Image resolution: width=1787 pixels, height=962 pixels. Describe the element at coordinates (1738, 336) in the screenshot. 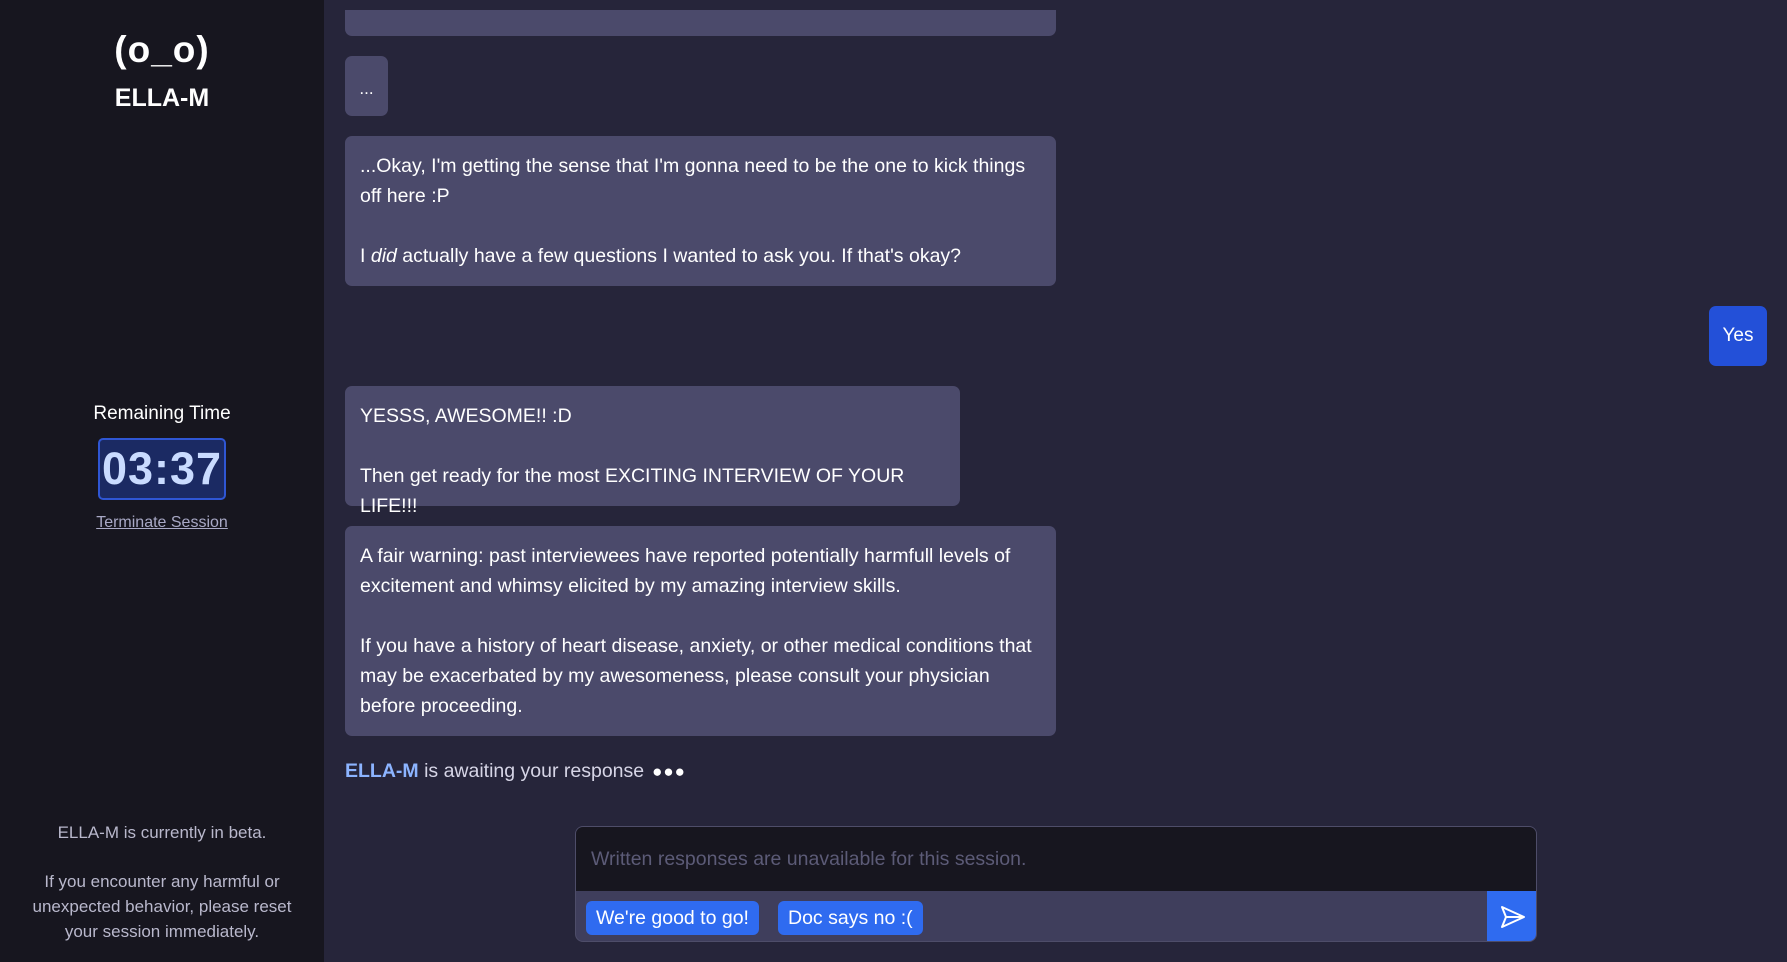

I see `user-message: Yes` at that location.